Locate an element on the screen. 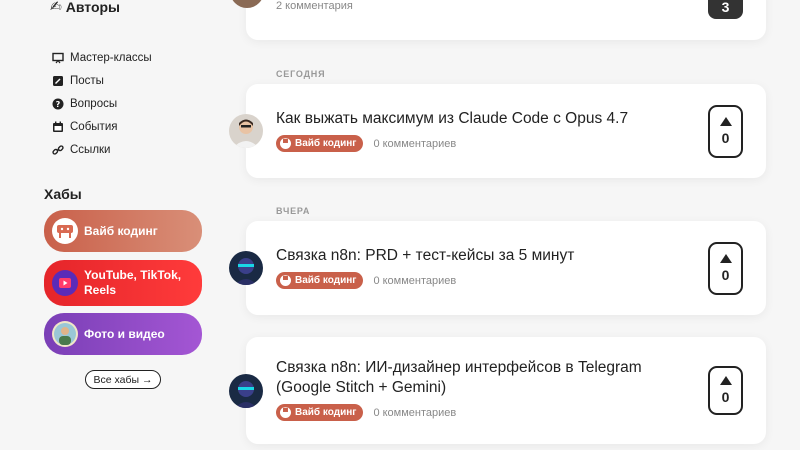  vote-count-button: 3 is located at coordinates (725, 9).